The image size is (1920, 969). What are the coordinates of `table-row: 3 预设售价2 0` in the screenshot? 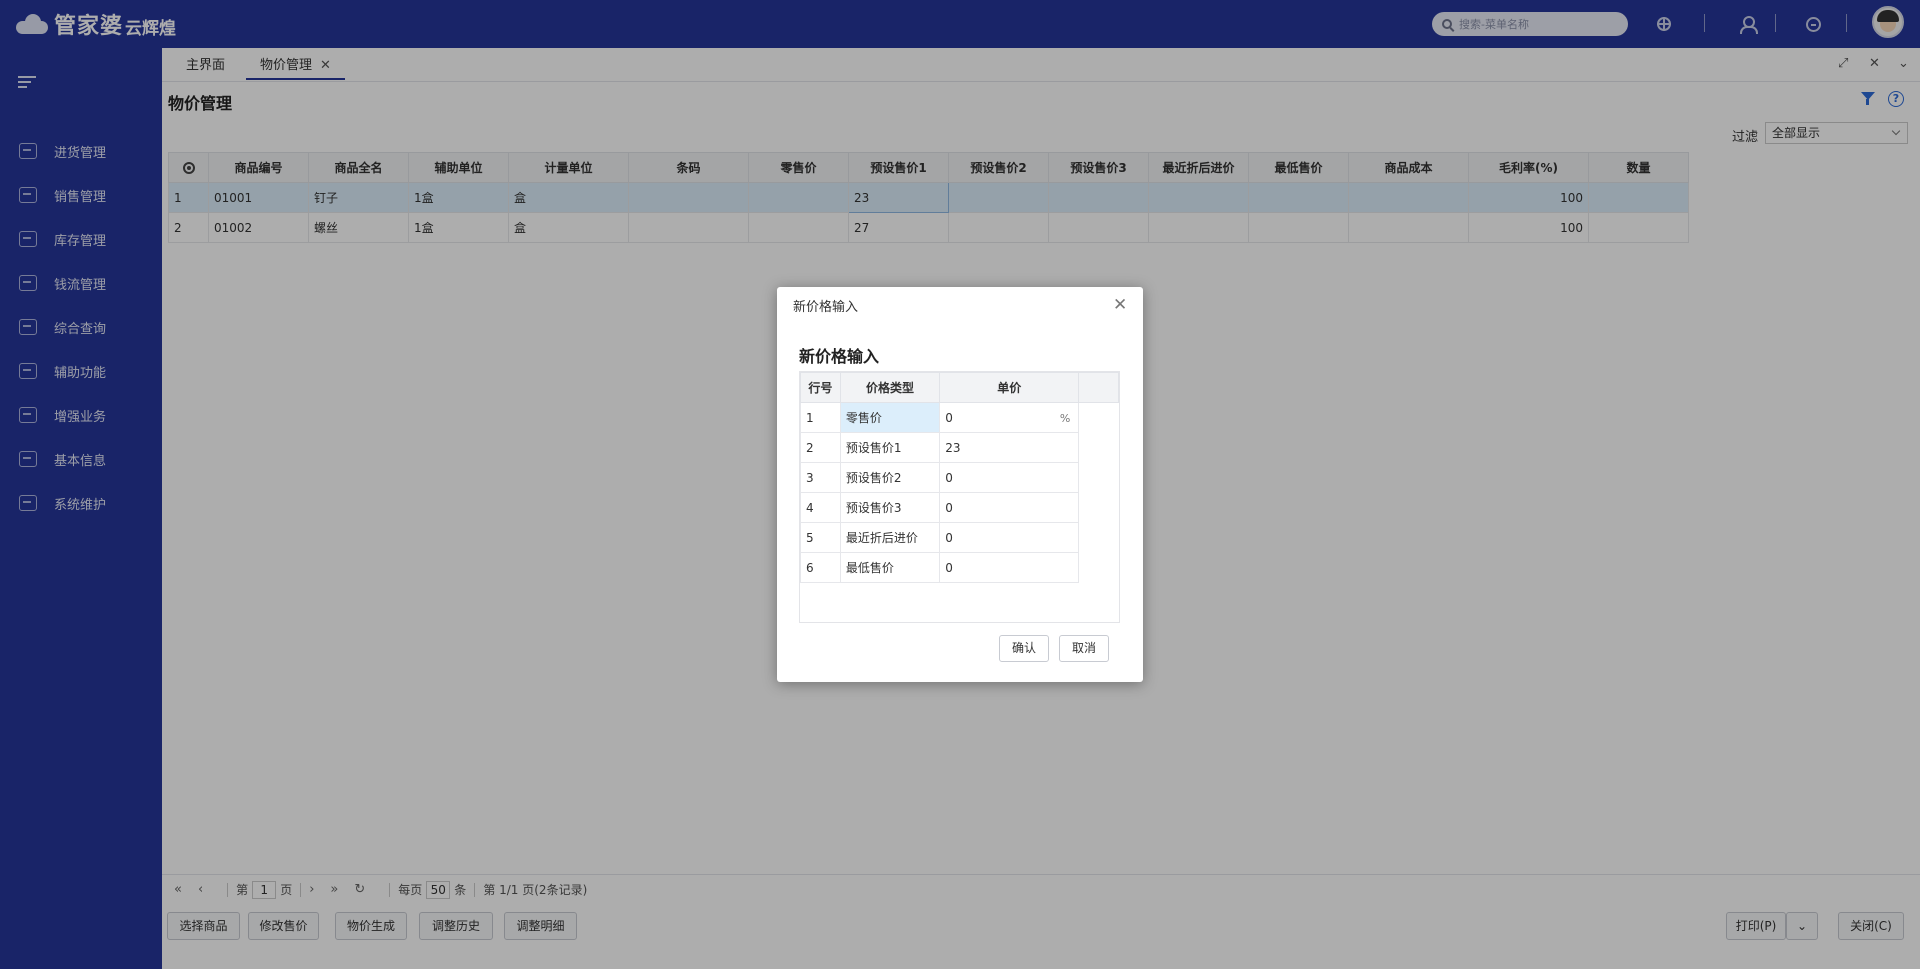 It's located at (959, 477).